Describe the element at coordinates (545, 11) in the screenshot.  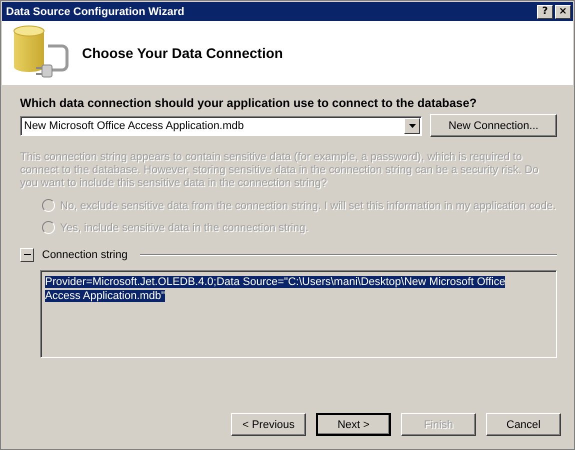
I see `help-button: ?` at that location.